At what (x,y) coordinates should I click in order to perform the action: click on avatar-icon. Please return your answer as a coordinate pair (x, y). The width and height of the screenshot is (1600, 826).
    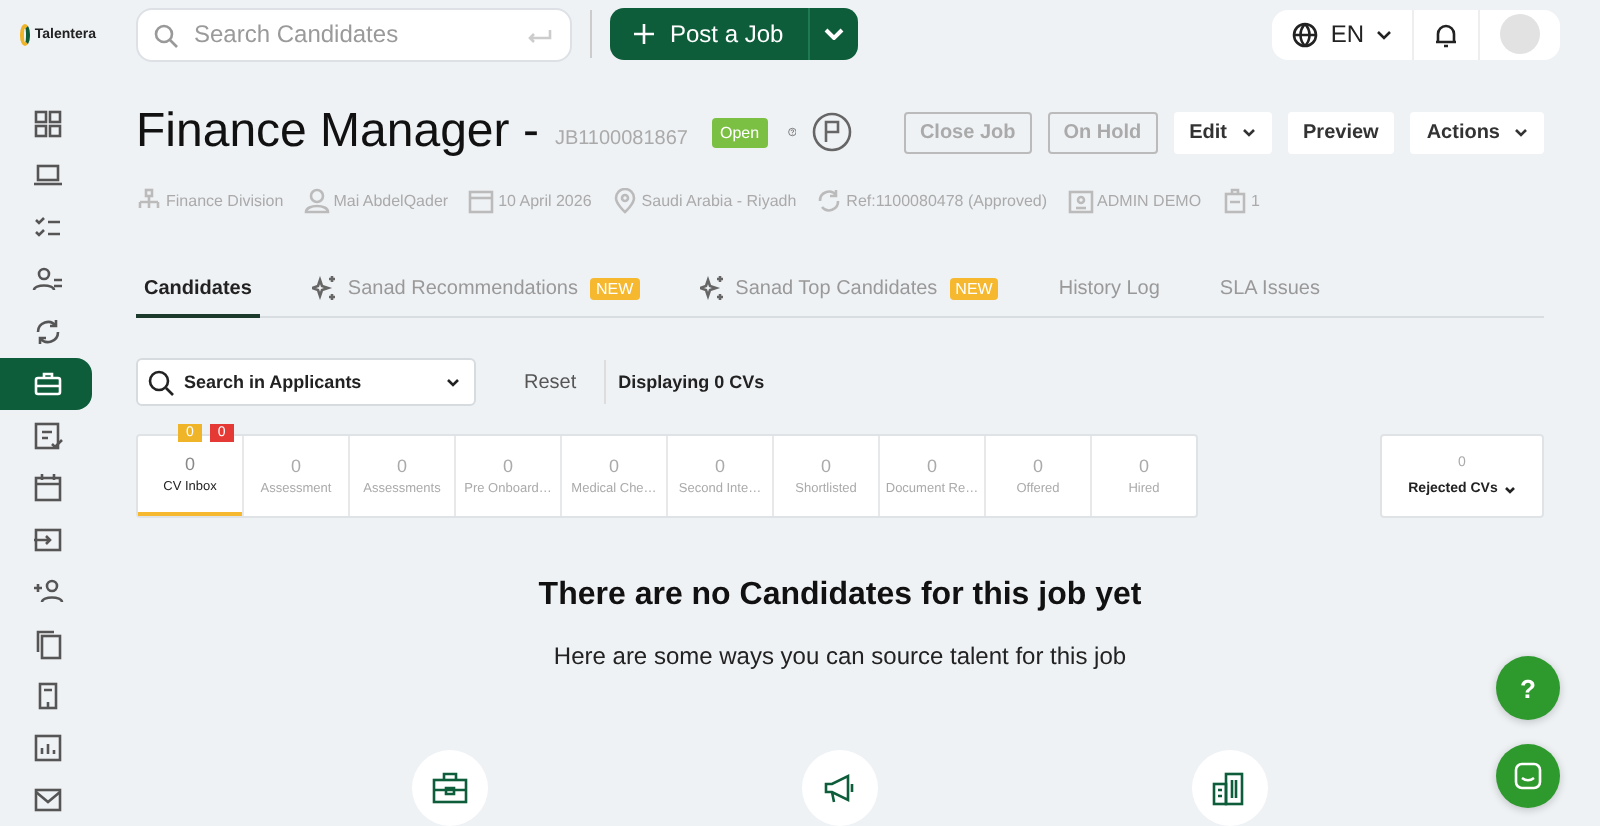
    Looking at the image, I should click on (1520, 34).